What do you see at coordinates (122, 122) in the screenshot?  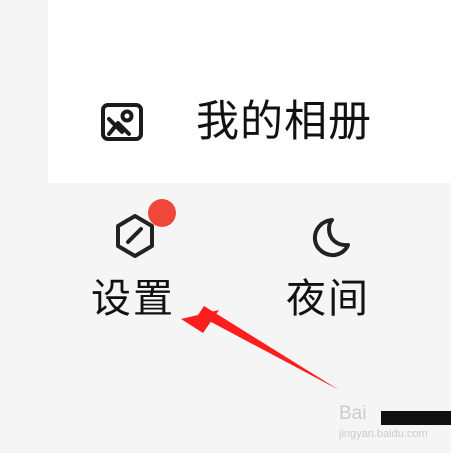 I see `photo-album-icon` at bounding box center [122, 122].